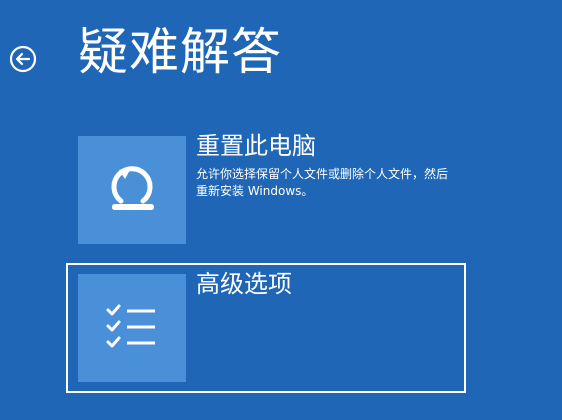 The image size is (562, 420). Describe the element at coordinates (256, 146) in the screenshot. I see `reset-pc-title: 重置此电脑` at that location.